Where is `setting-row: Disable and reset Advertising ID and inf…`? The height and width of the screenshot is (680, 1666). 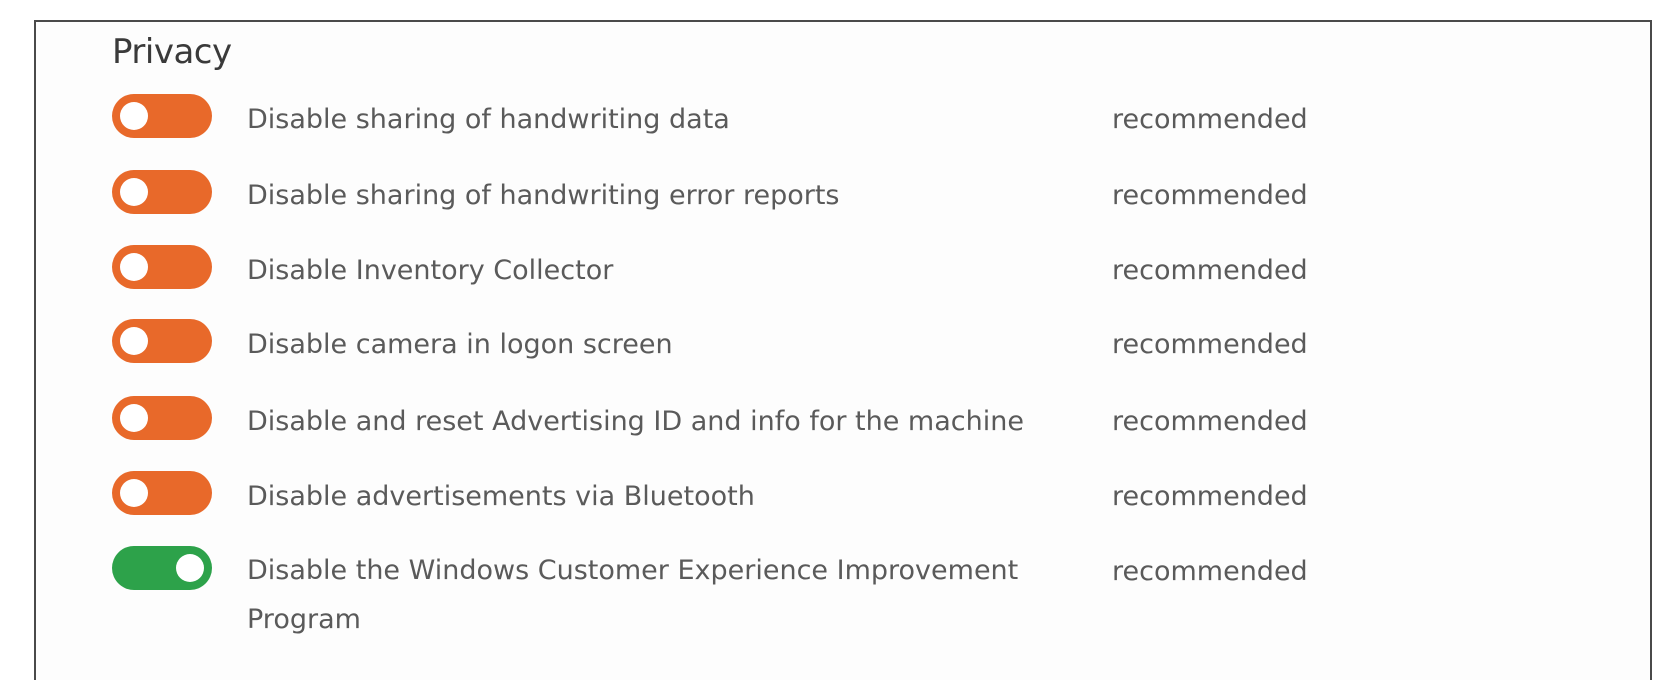
setting-row: Disable and reset Advertising ID and inf… is located at coordinates (843, 424).